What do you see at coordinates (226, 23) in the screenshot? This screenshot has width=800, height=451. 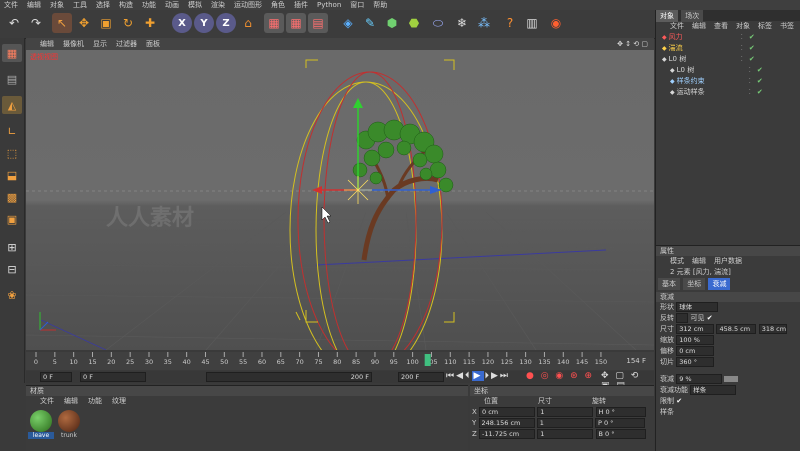 I see `z-axis-icon: Z` at bounding box center [226, 23].